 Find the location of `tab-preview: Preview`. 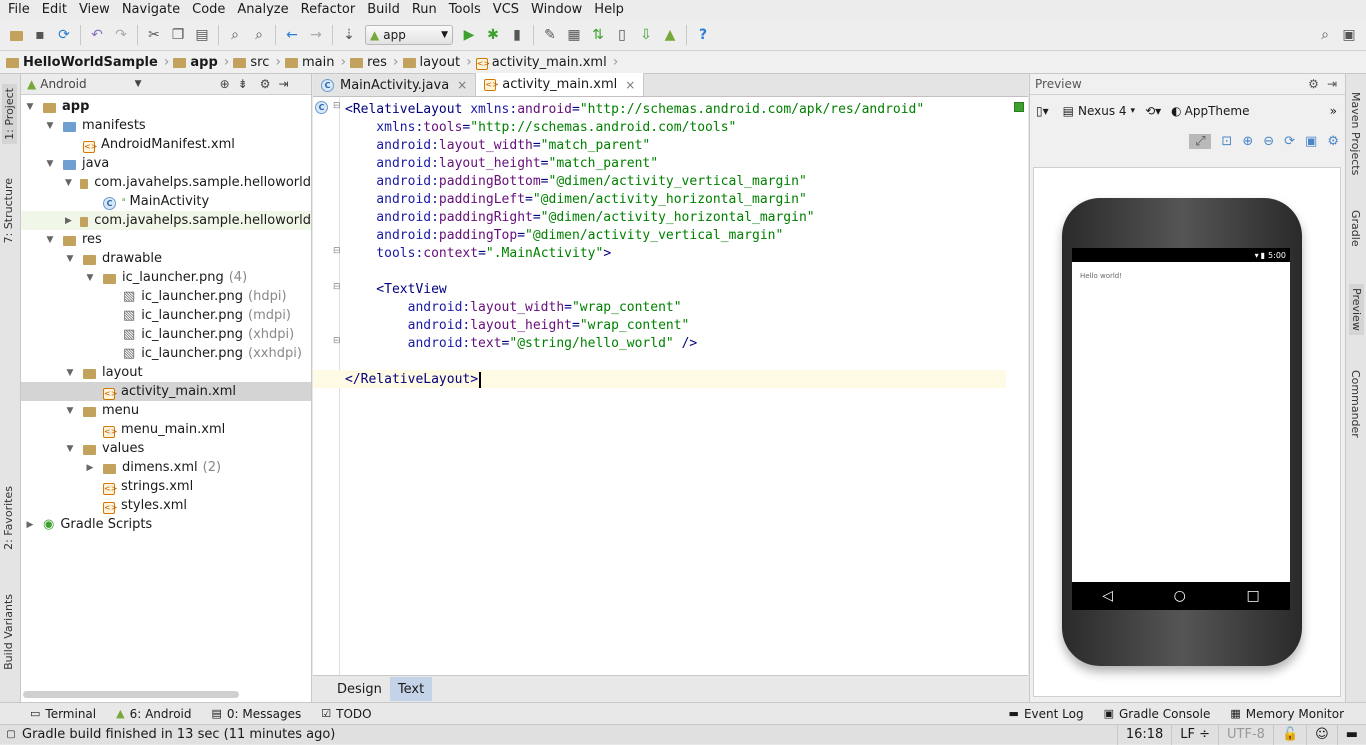

tab-preview: Preview is located at coordinates (1356, 309).